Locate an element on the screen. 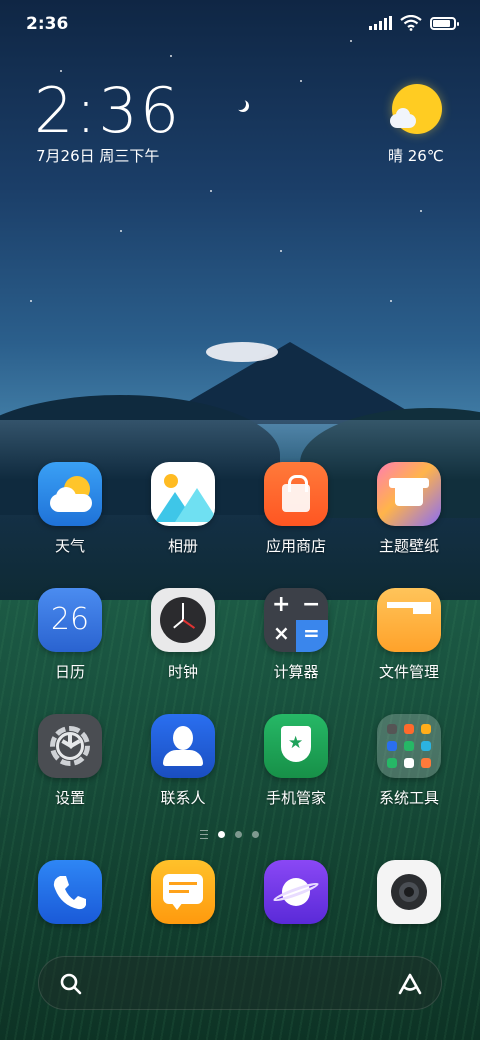  app-folder-system-tools: 系统工具 is located at coordinates (409, 761).